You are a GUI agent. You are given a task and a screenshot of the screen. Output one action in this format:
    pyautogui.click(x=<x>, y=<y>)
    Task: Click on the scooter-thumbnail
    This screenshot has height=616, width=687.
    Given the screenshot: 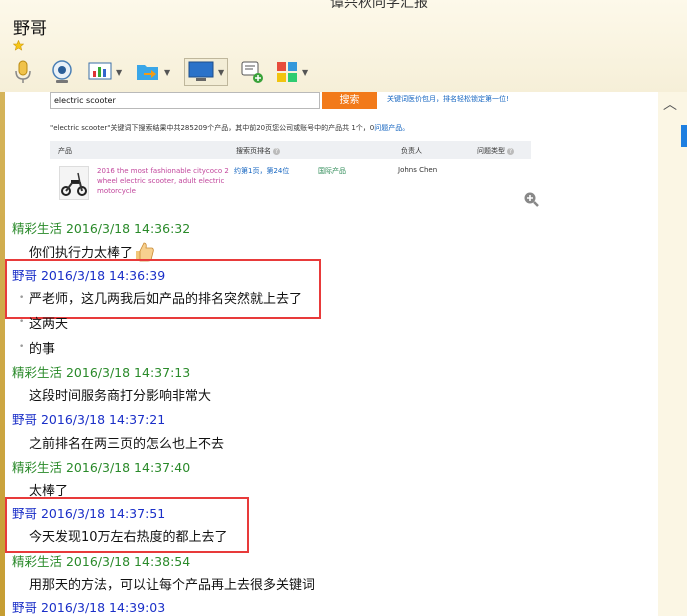 What is the action you would take?
    pyautogui.click(x=74, y=183)
    